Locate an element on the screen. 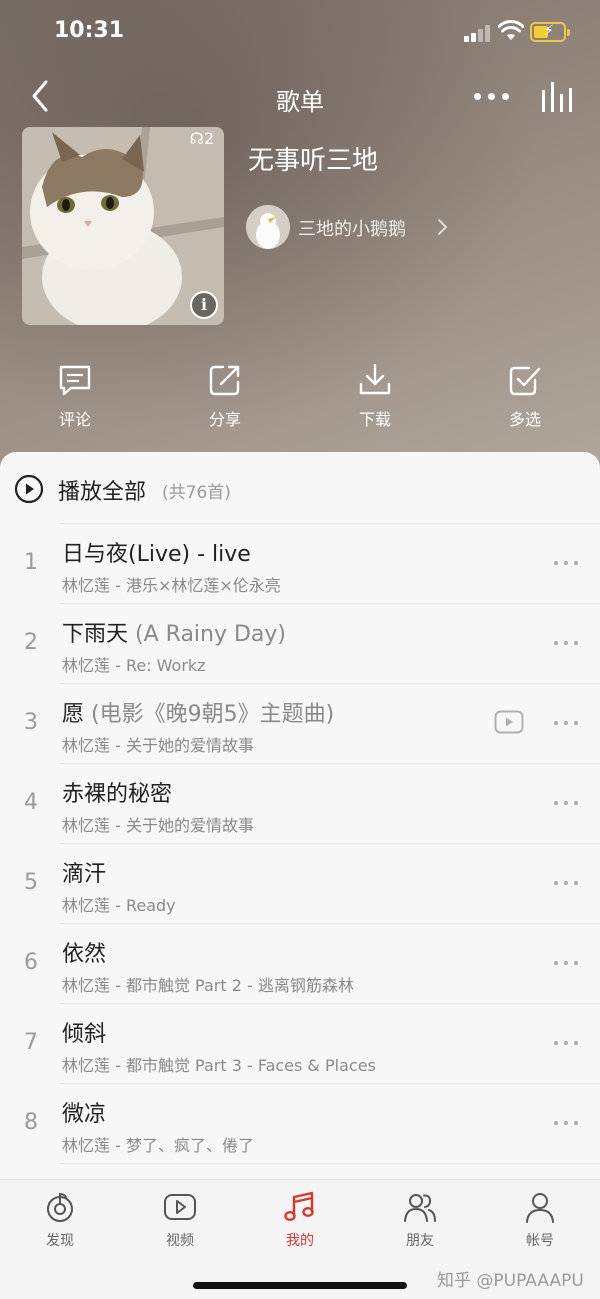  tab-my-music: 我的 is located at coordinates (300, 1220).